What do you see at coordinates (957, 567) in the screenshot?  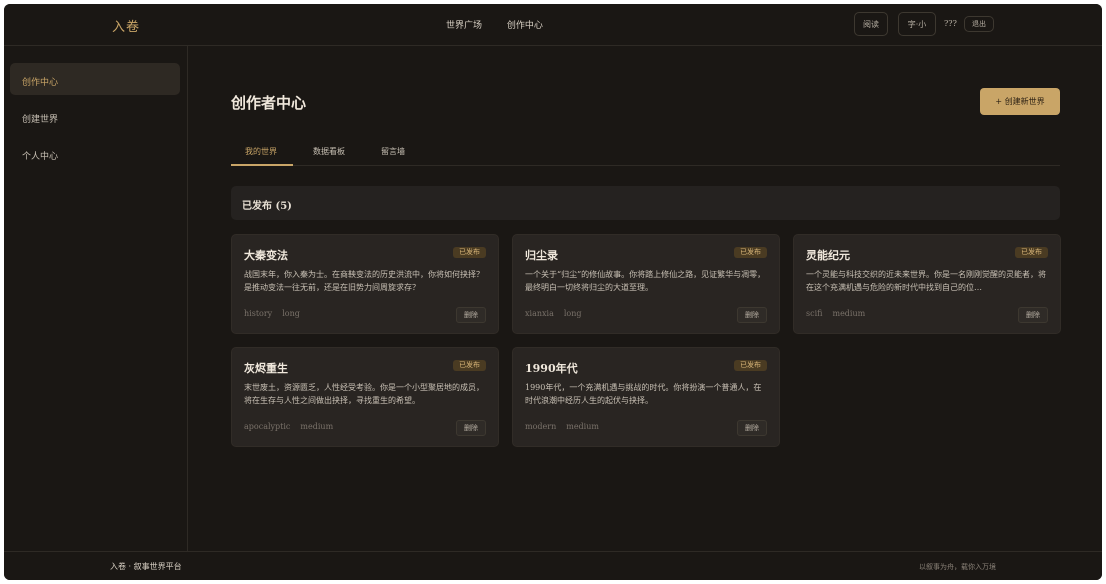 I see `footer-slogan: 以叙事为舟，载你入万境` at bounding box center [957, 567].